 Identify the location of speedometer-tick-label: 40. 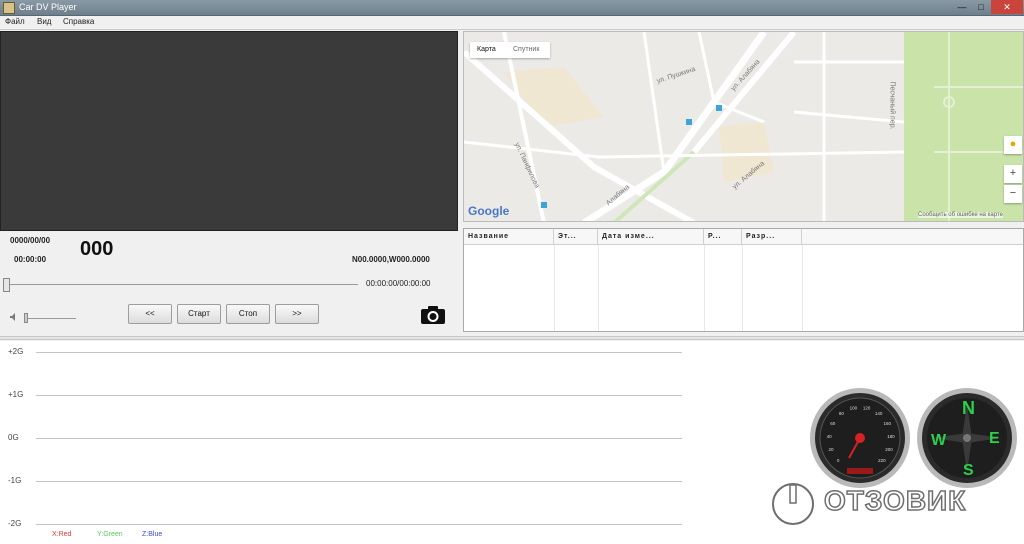
(830, 436).